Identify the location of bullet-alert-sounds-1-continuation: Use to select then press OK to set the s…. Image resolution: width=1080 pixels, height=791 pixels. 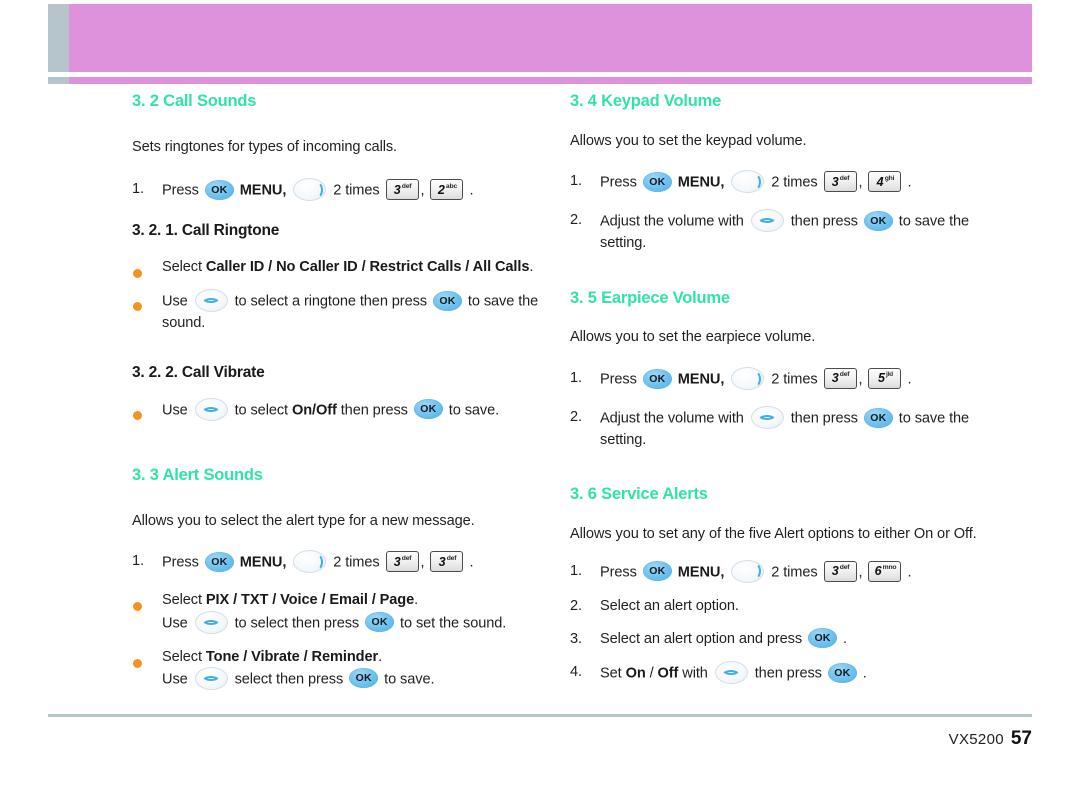
(342, 622).